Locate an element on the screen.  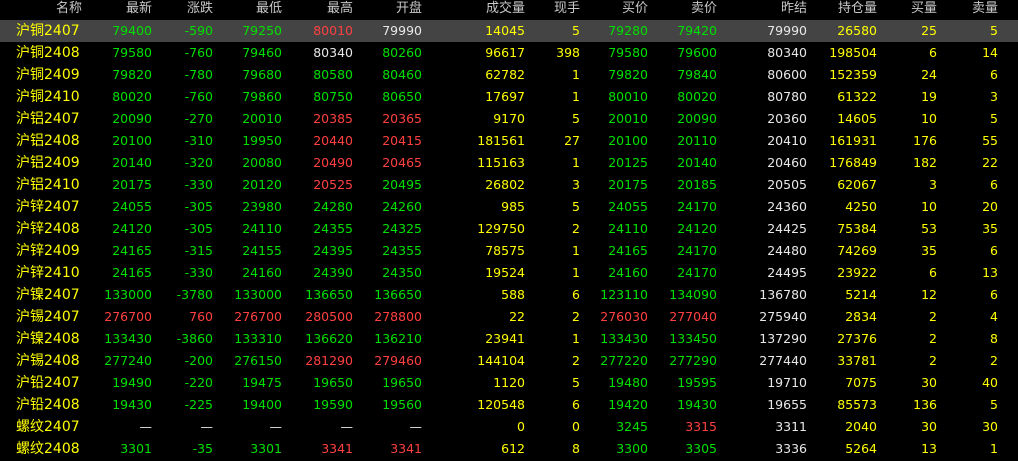
volume-cell: 588 is located at coordinates (513, 294).